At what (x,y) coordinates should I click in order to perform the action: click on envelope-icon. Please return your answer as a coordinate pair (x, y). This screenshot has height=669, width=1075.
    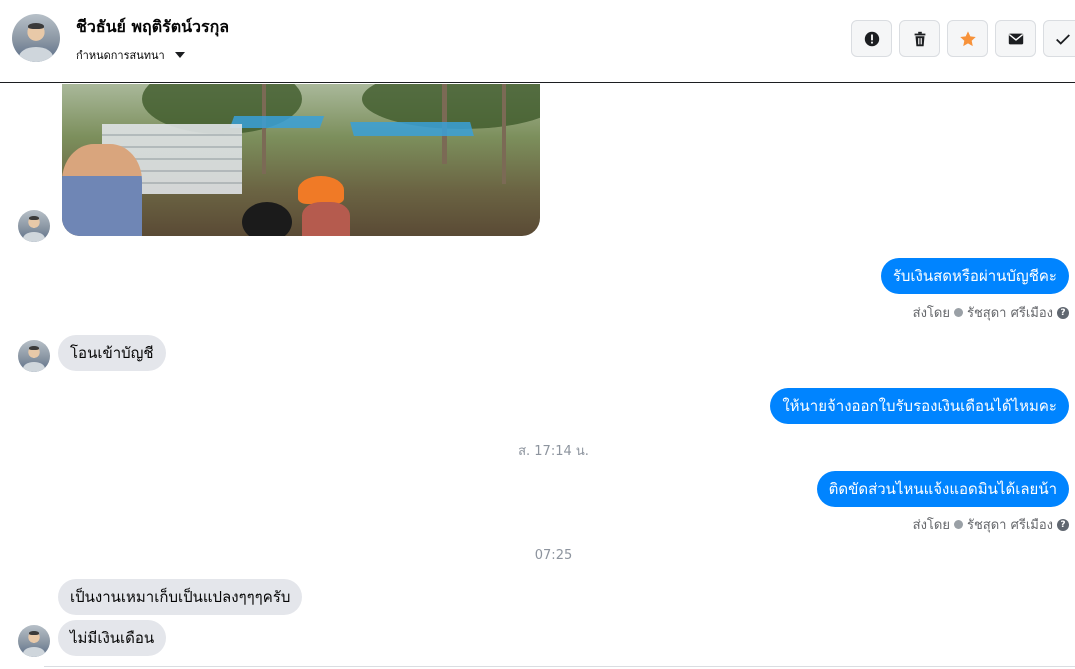
    Looking at the image, I should click on (1015, 38).